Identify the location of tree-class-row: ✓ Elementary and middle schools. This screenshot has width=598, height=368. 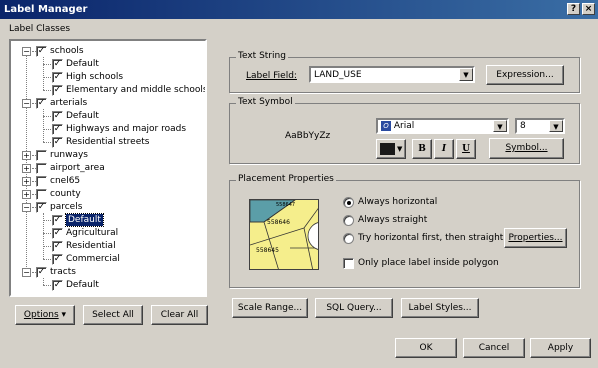
(108, 90).